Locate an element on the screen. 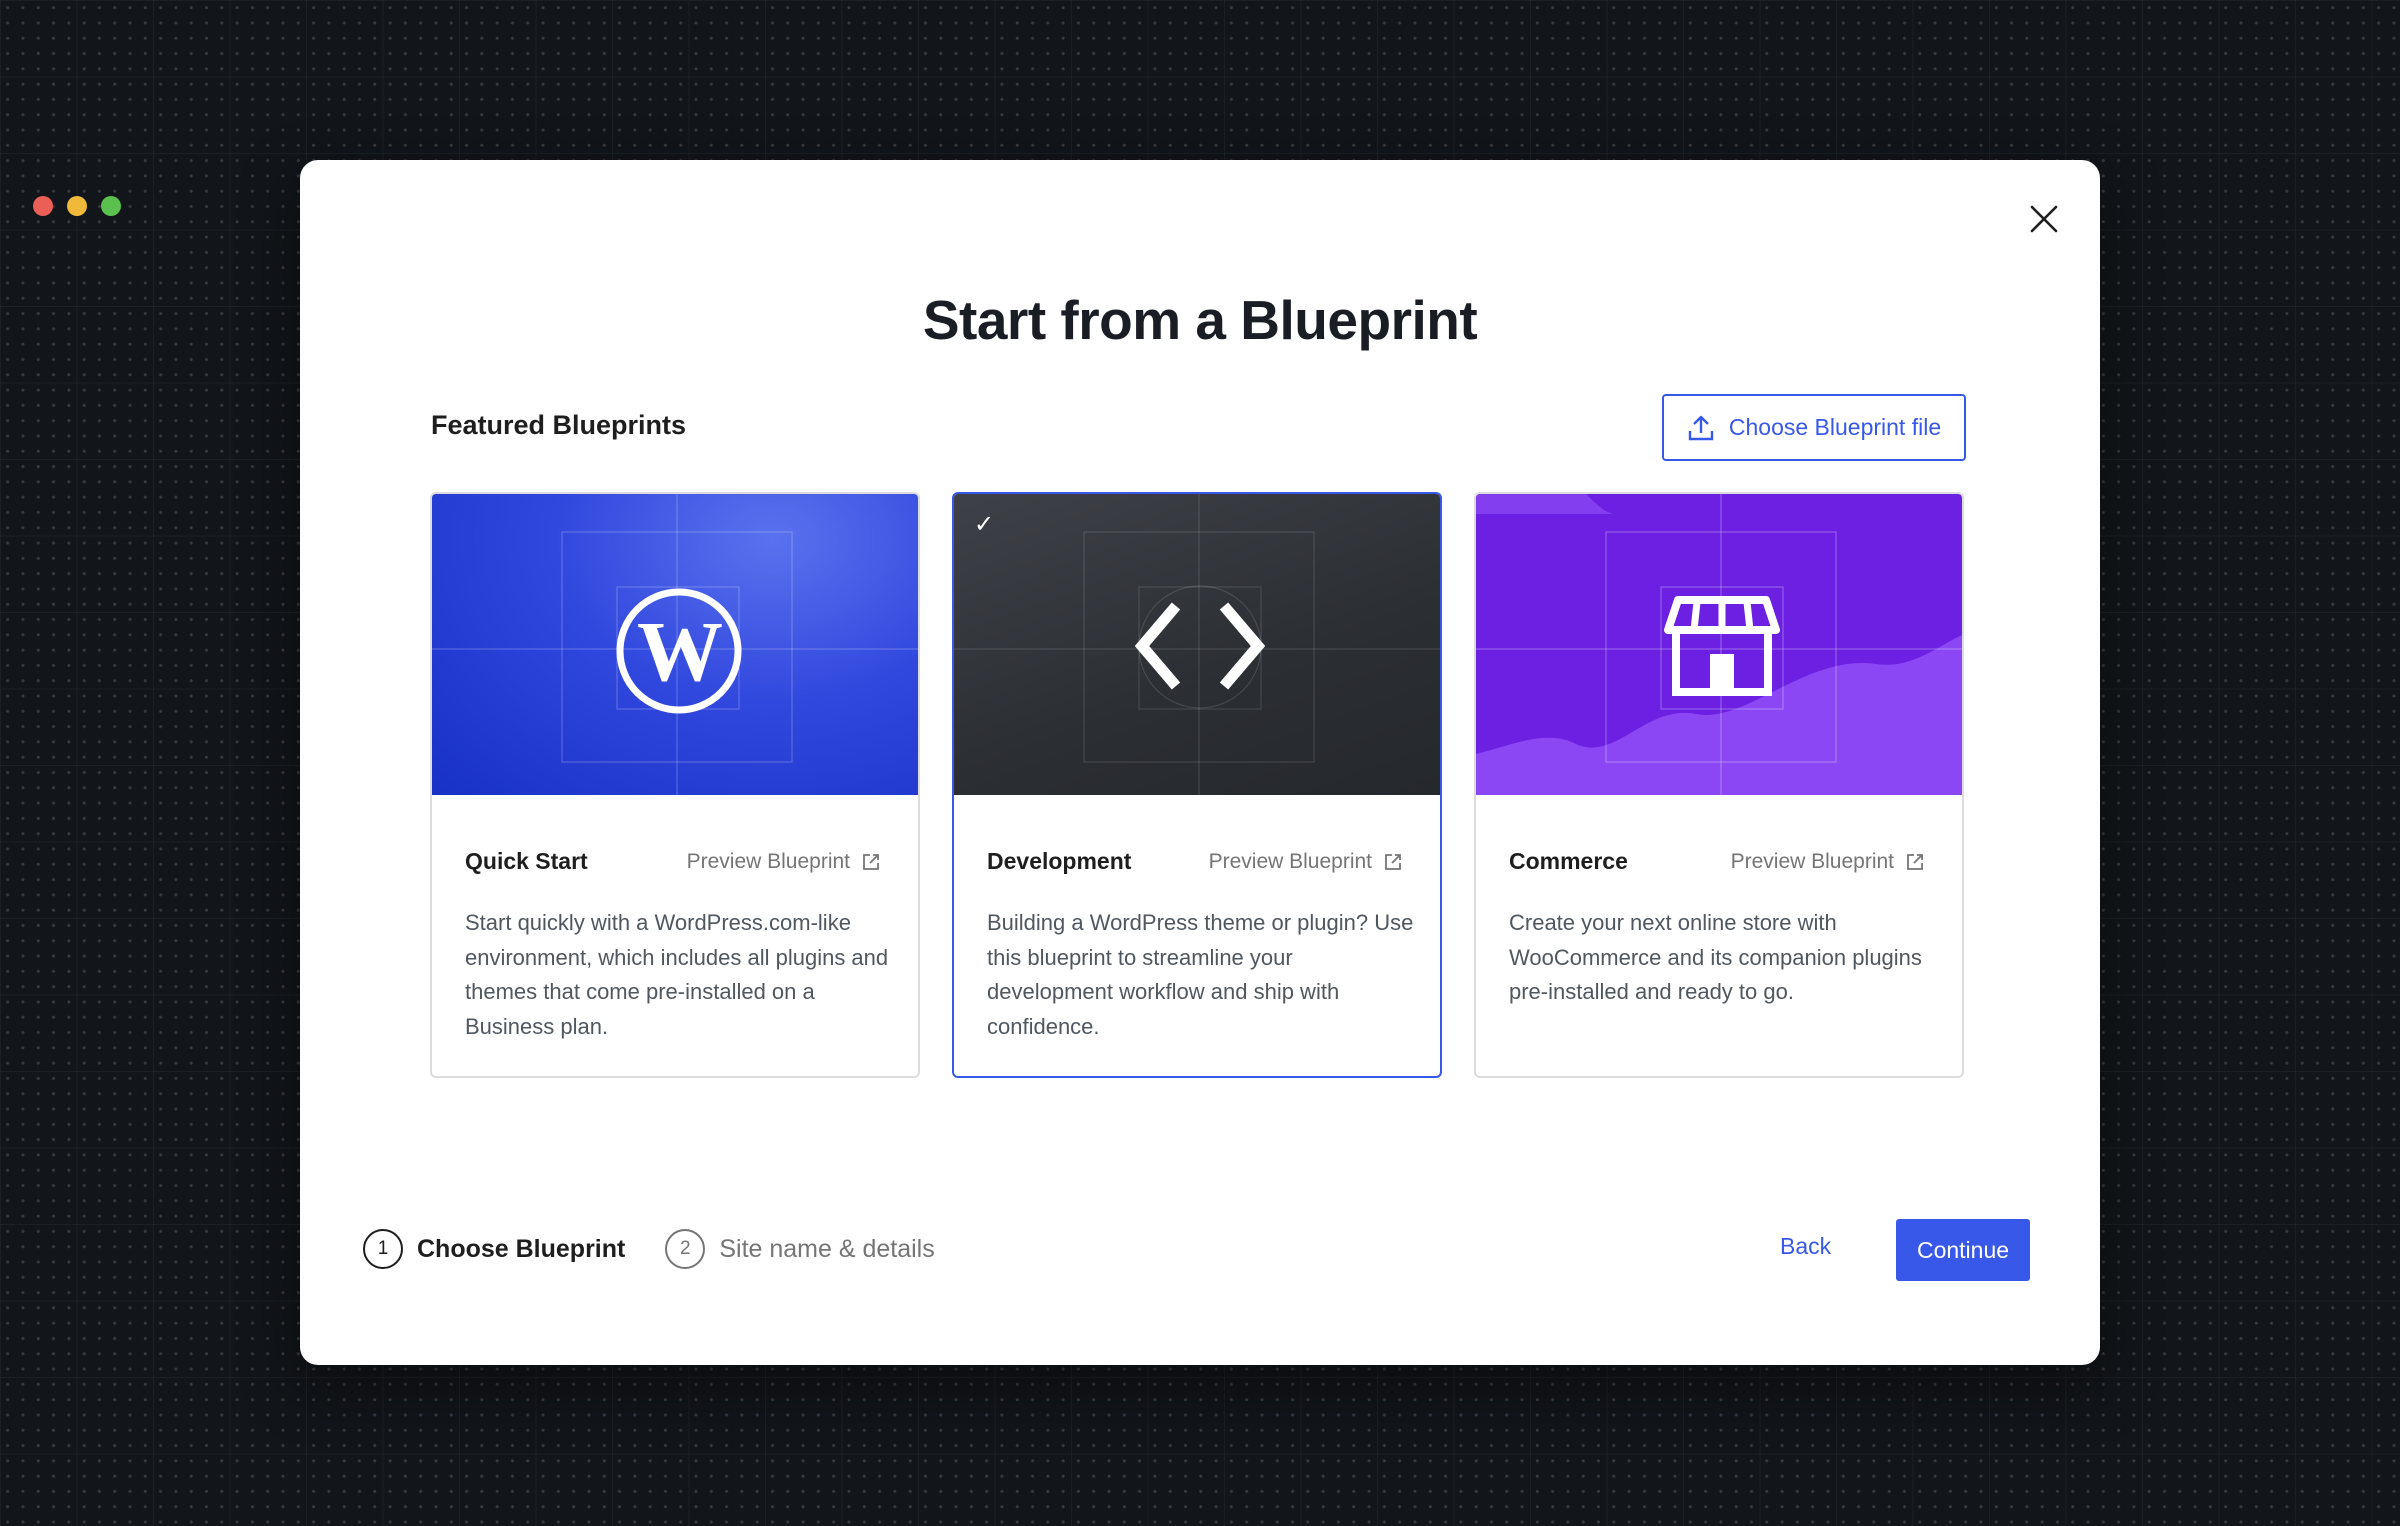 The image size is (2400, 1526). step-number: 2 is located at coordinates (685, 1249).